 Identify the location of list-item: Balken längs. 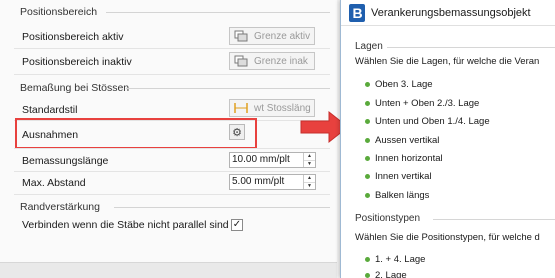
(397, 195).